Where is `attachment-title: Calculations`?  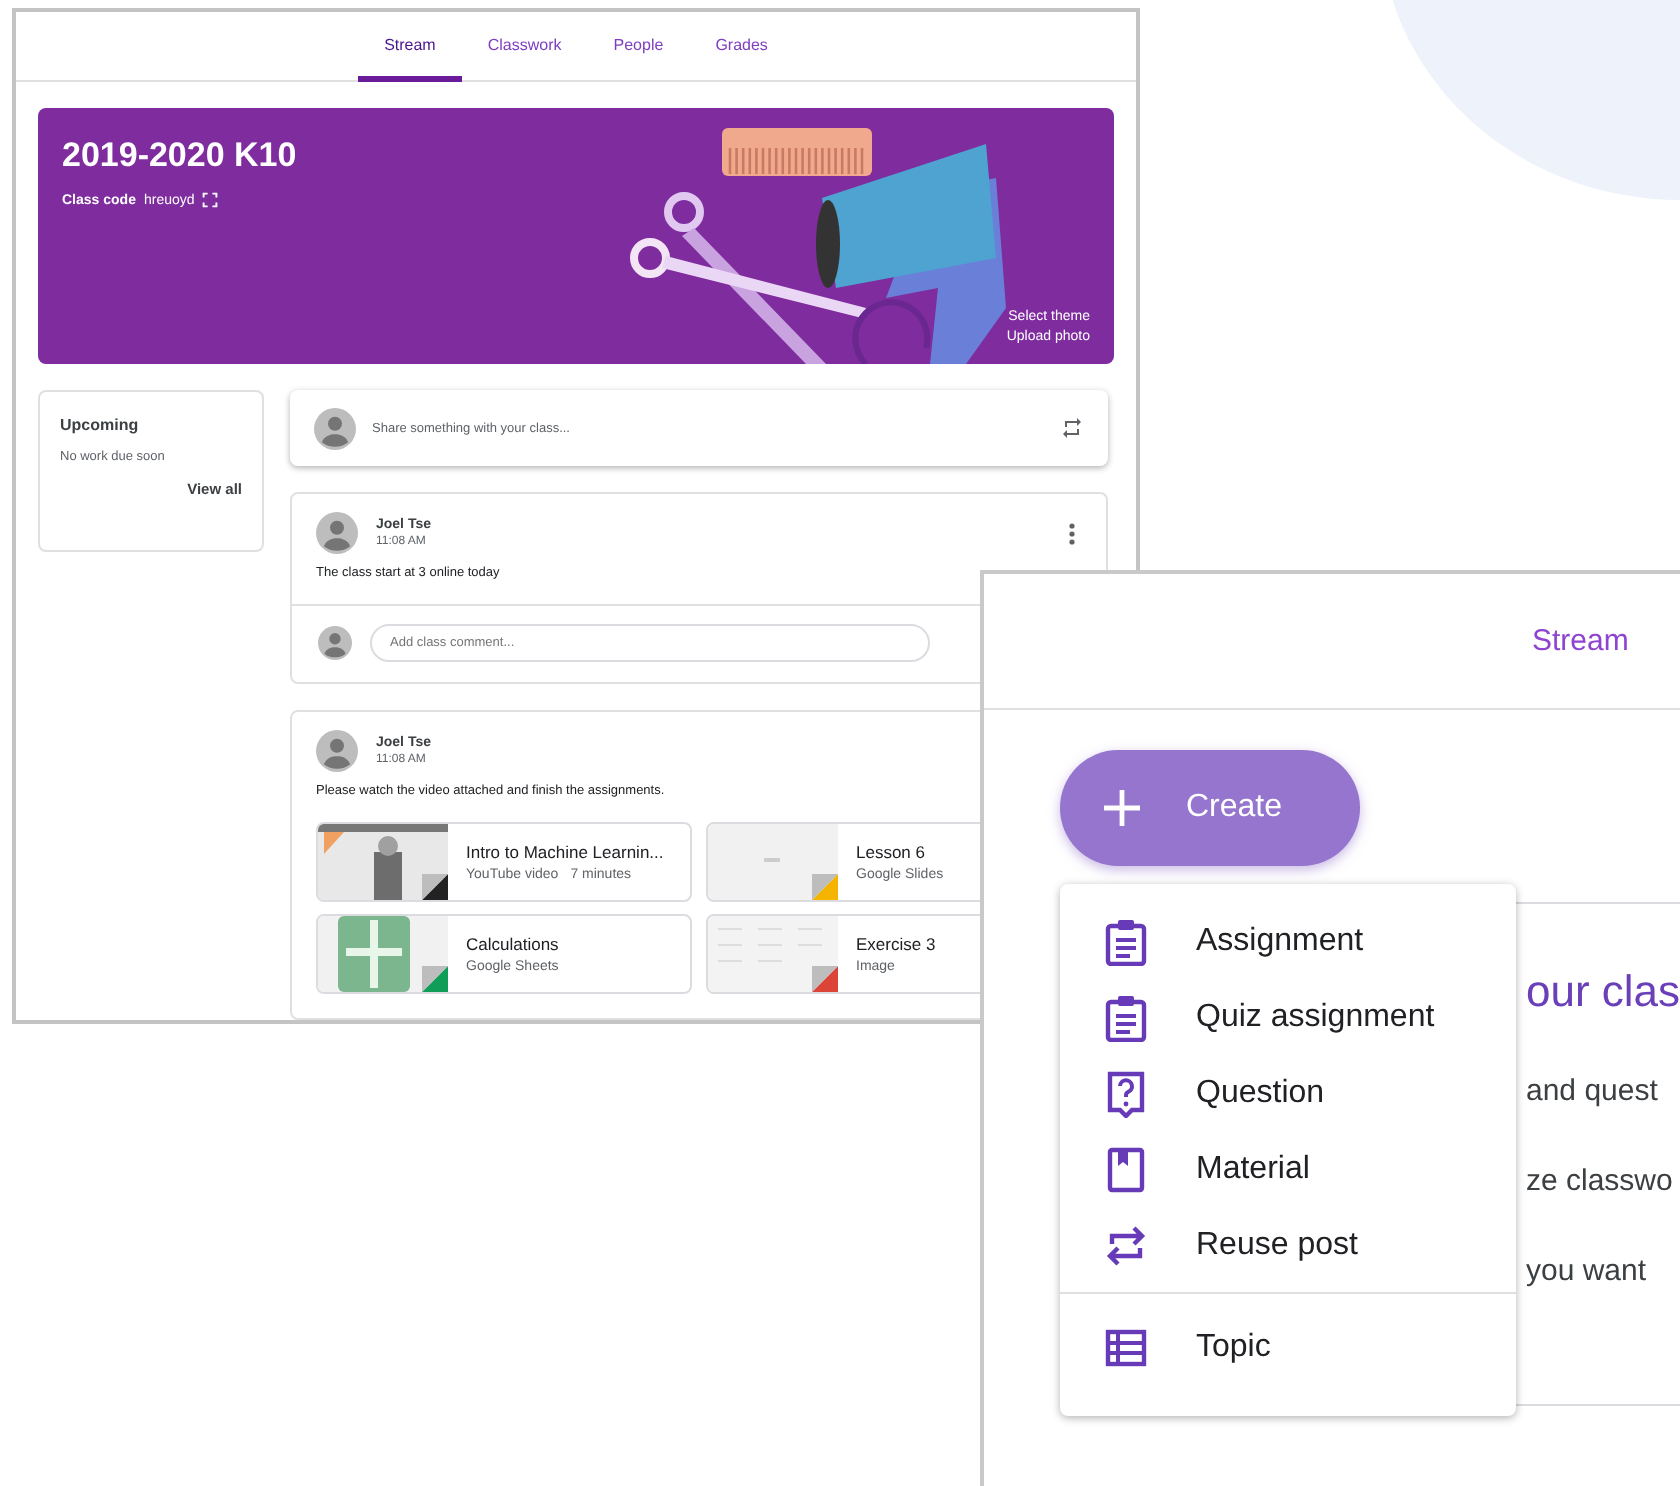 attachment-title: Calculations is located at coordinates (512, 944).